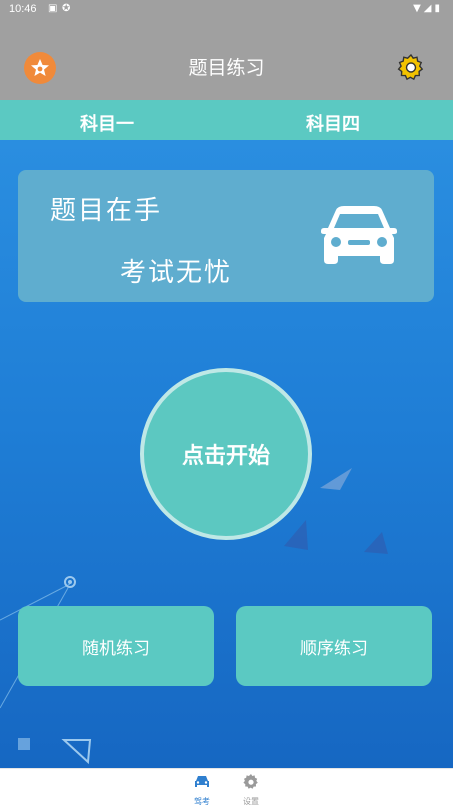 Image resolution: width=453 pixels, height=807 pixels. I want to click on signal-icon: ◢, so click(429, 8).